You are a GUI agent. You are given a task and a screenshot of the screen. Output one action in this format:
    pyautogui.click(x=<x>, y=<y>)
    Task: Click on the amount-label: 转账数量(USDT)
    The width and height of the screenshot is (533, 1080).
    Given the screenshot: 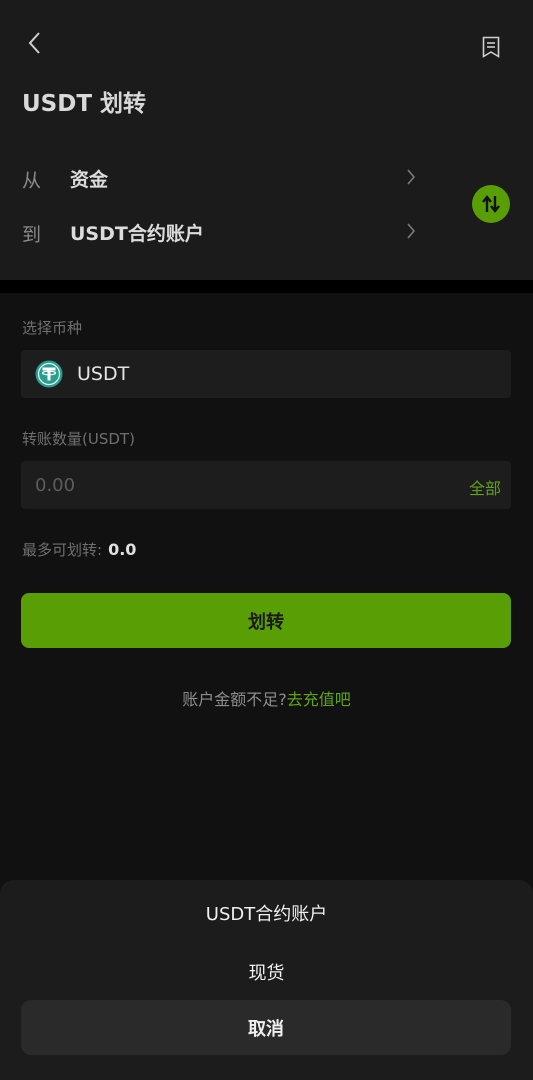 What is the action you would take?
    pyautogui.click(x=78, y=439)
    